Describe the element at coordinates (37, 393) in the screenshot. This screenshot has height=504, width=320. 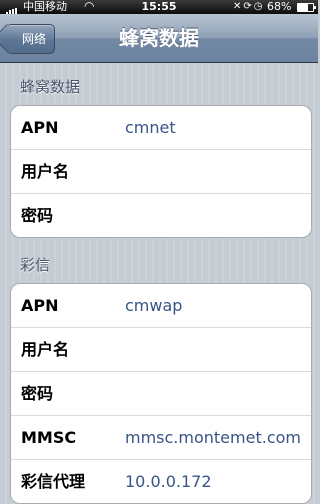
I see `mms-password-label: 密码` at that location.